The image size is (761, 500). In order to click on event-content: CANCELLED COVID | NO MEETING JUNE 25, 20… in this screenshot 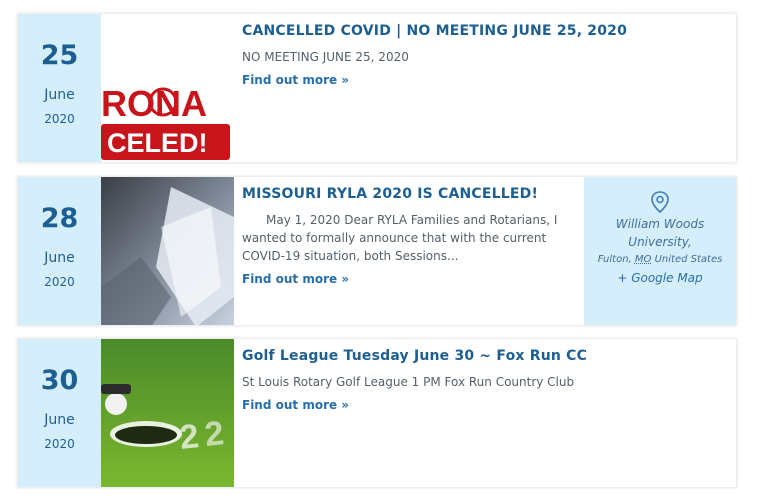, I will do `click(484, 55)`.